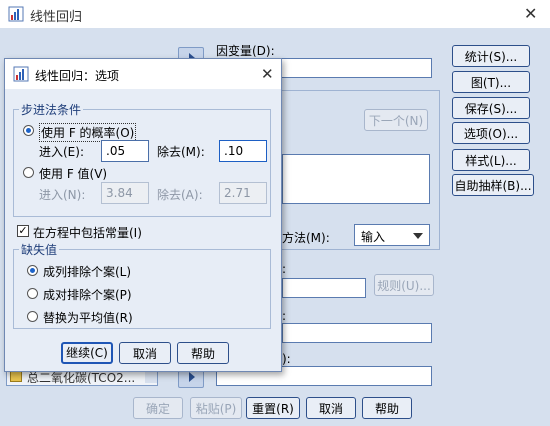 This screenshot has width=550, height=426. What do you see at coordinates (392, 235) in the screenshot?
I see `method-select: 输入` at bounding box center [392, 235].